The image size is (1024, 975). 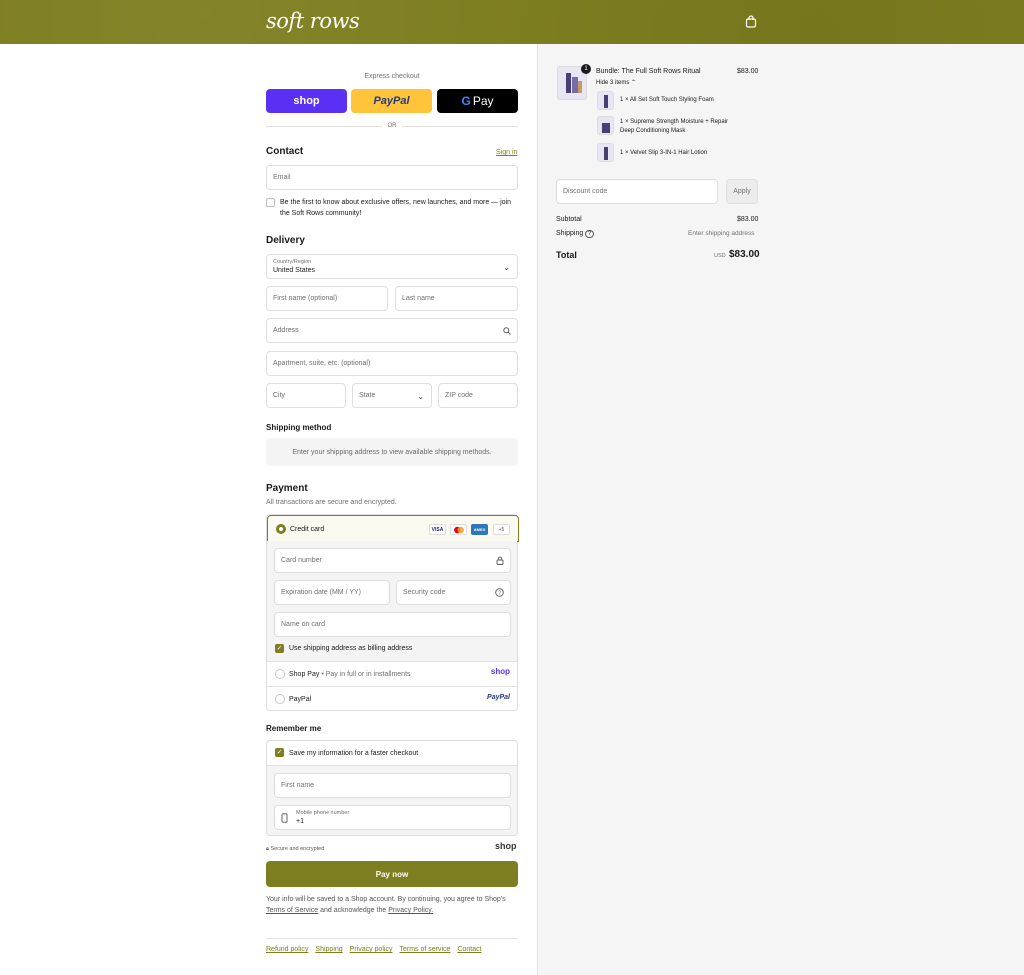 What do you see at coordinates (507, 330) in the screenshot?
I see `search-icon` at bounding box center [507, 330].